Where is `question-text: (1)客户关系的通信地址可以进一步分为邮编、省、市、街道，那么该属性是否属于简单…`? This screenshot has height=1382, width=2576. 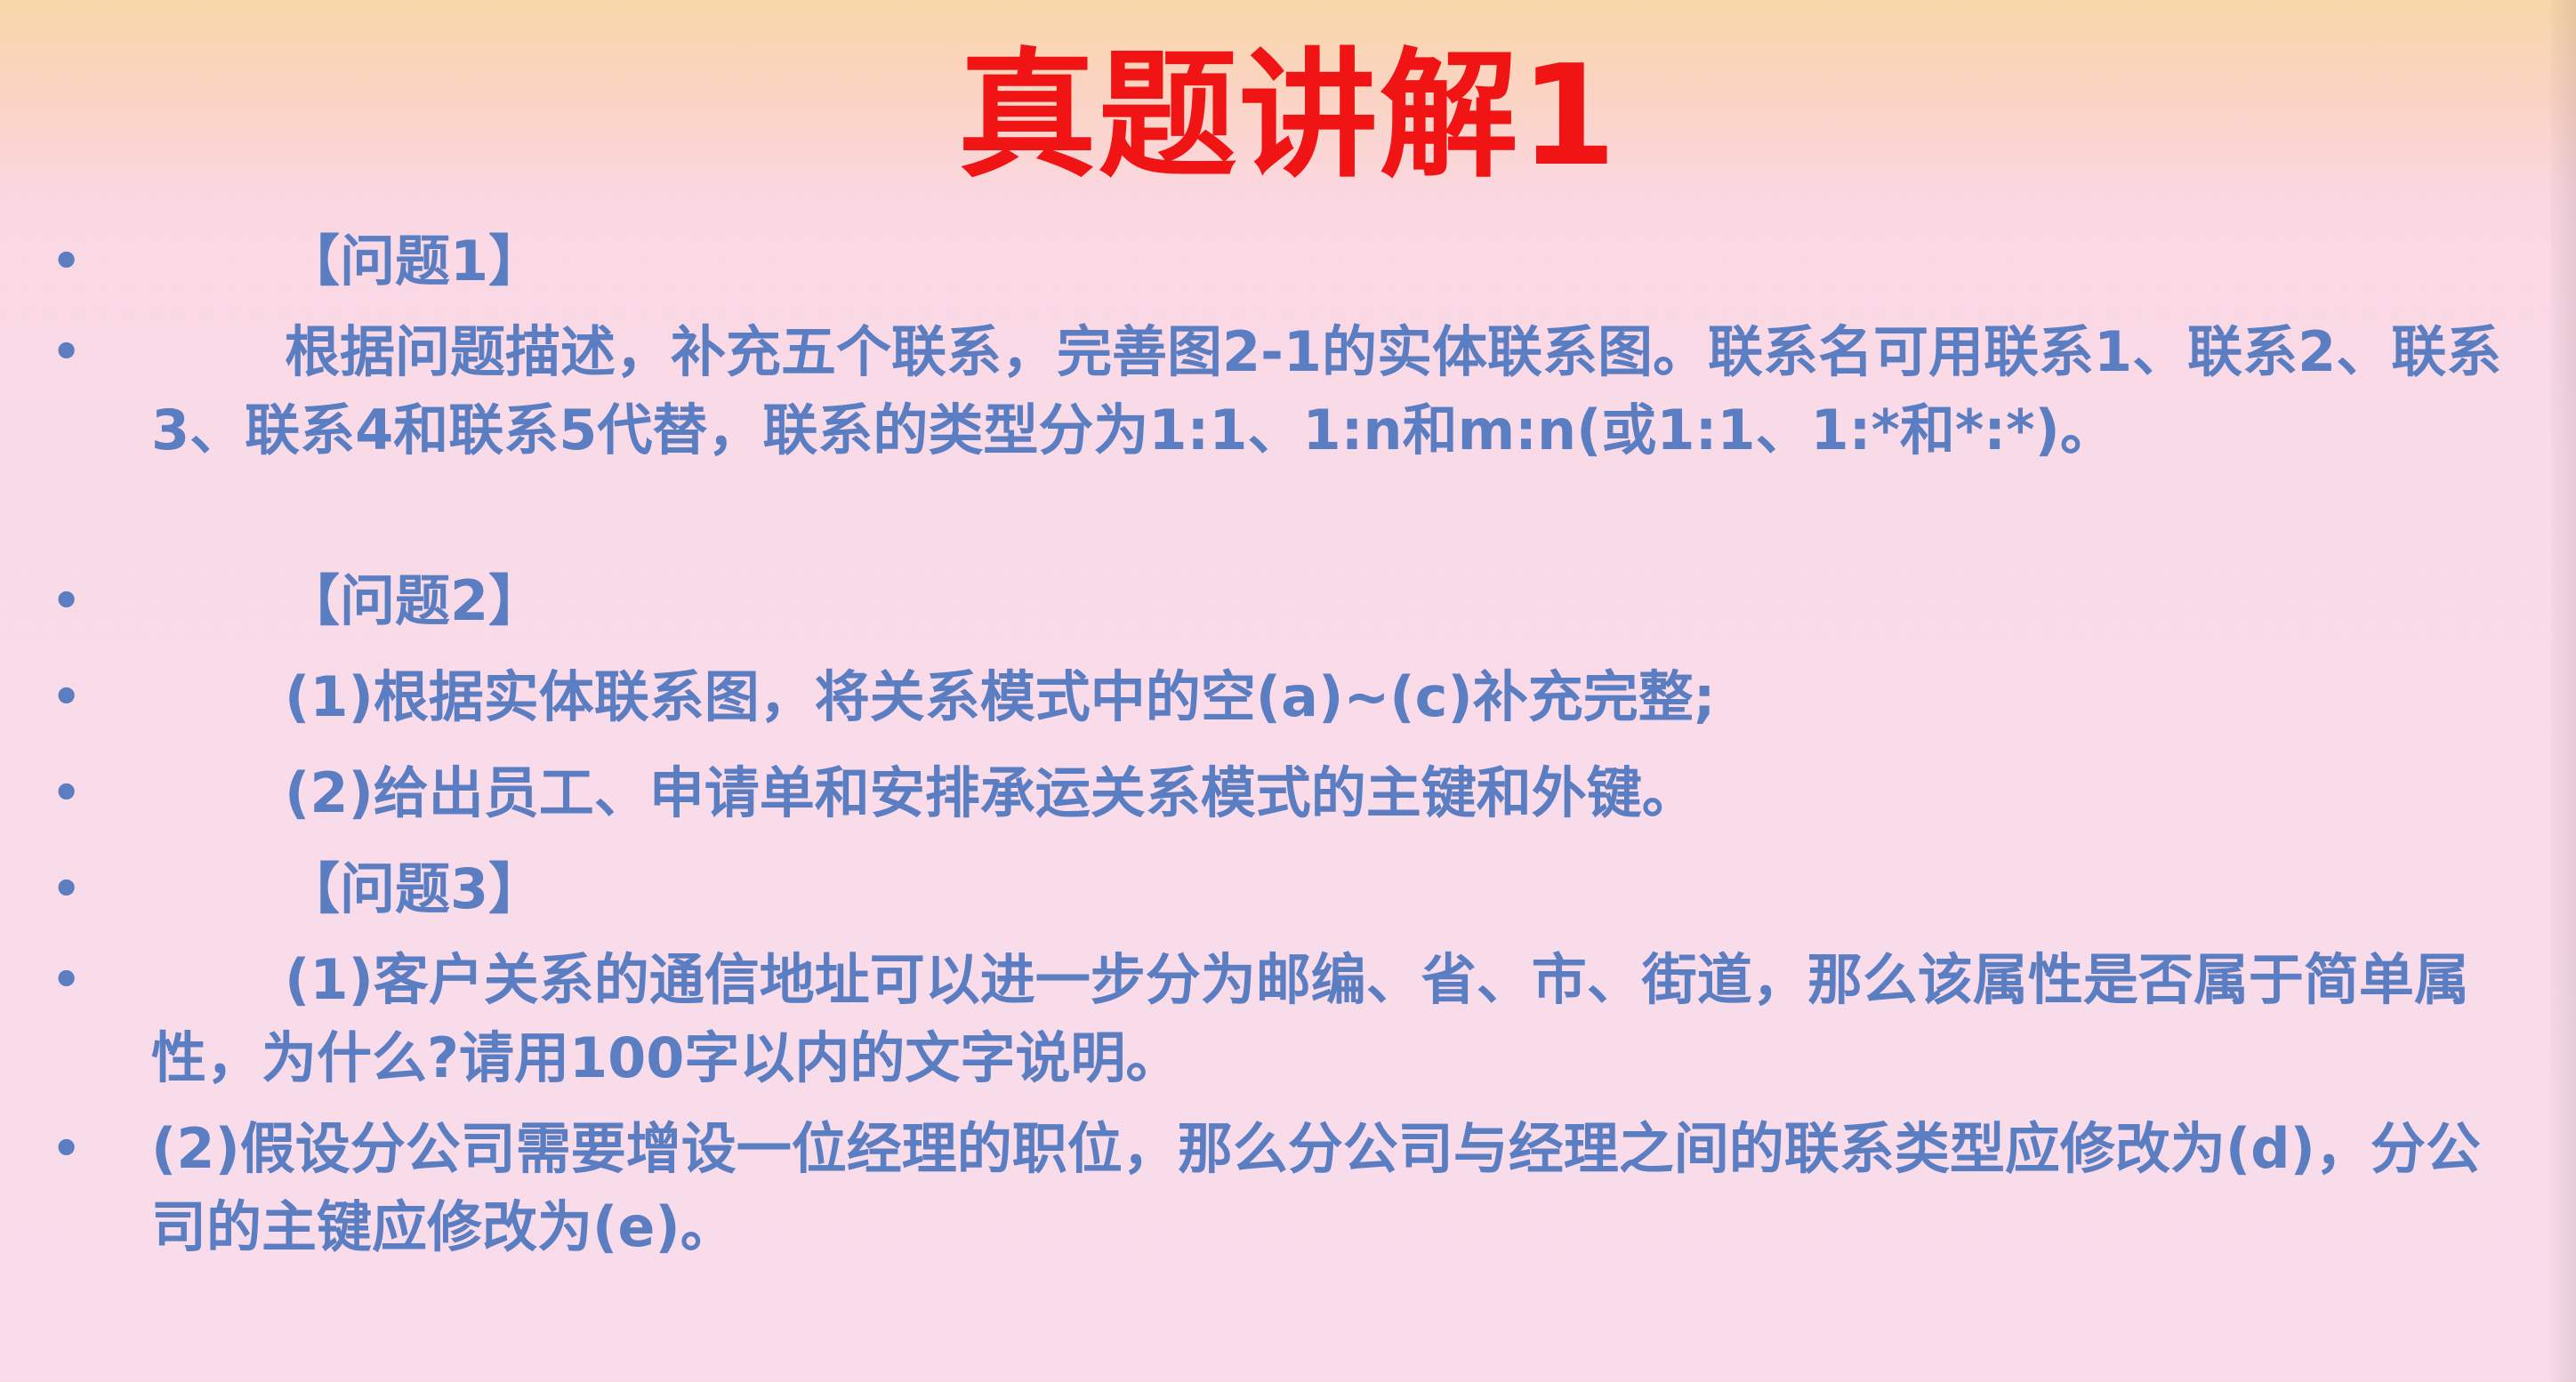
question-text: (1)客户关系的通信地址可以进一步分为邮编、省、市、街道，那么该属性是否属于简单… is located at coordinates (1310, 1019).